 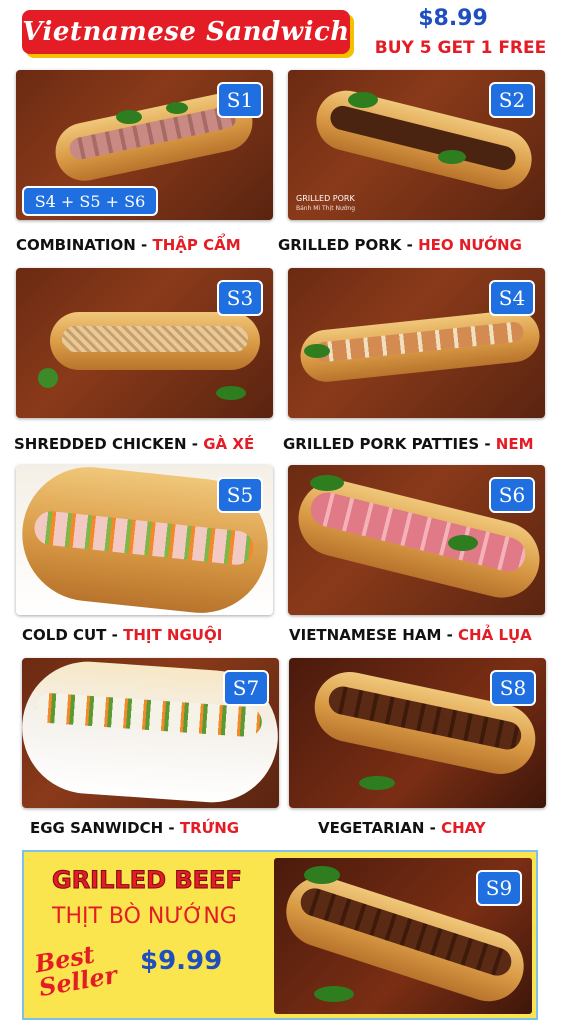 I want to click on featured-price: $9.99, so click(x=181, y=961).